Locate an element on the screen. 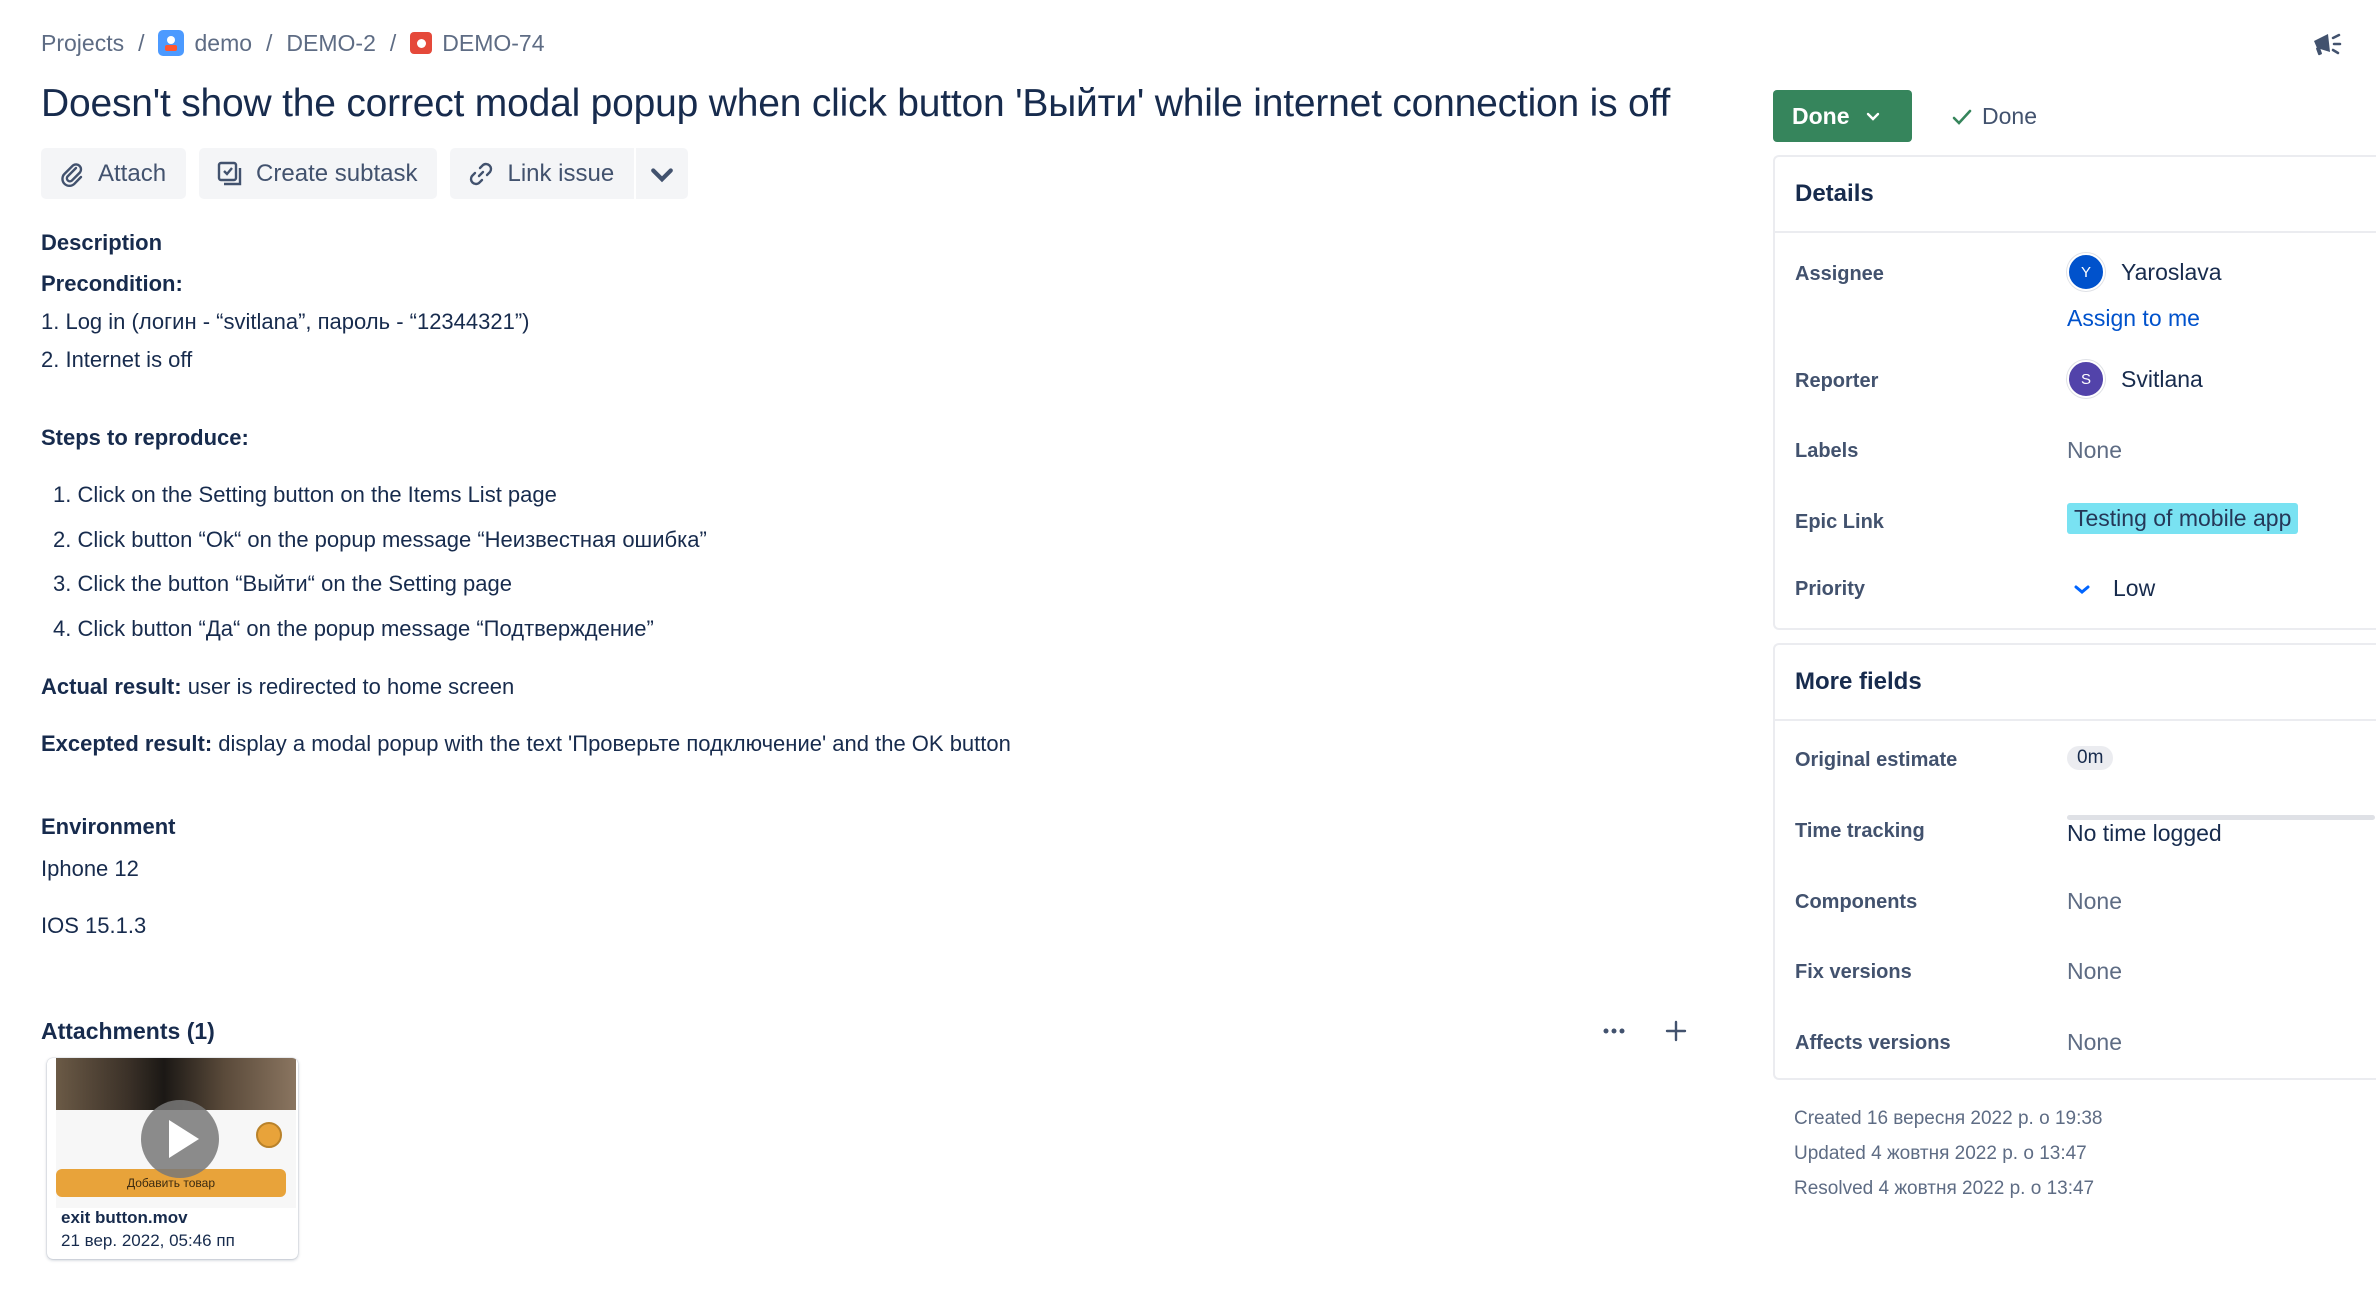  environment-os: IOS 15.1.3 is located at coordinates (93, 926).